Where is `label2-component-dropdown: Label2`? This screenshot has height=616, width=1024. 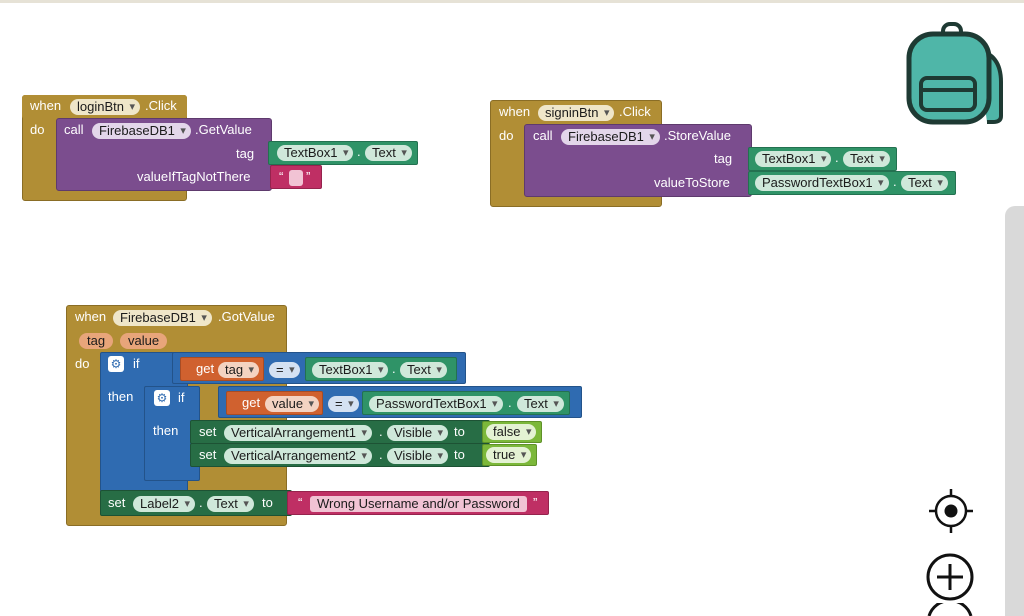
label2-component-dropdown: Label2 is located at coordinates (164, 504).